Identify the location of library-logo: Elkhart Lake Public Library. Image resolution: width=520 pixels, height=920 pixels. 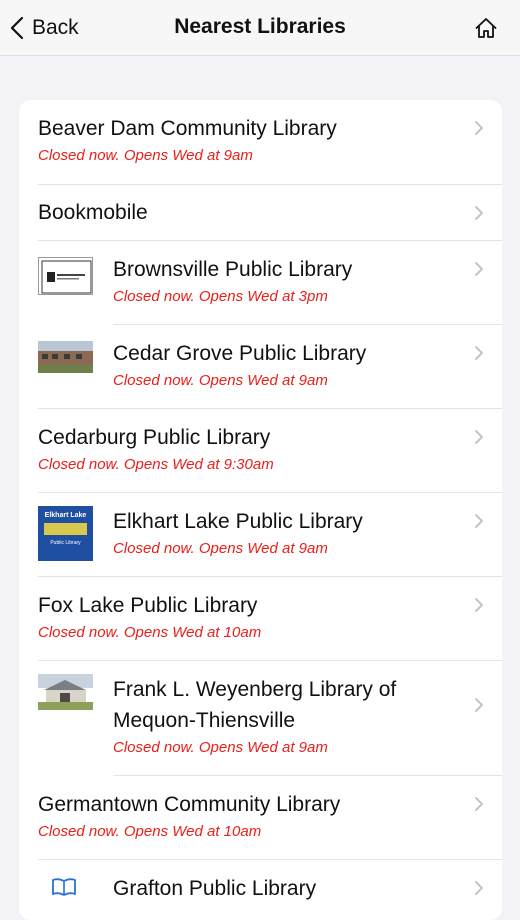
(65, 533).